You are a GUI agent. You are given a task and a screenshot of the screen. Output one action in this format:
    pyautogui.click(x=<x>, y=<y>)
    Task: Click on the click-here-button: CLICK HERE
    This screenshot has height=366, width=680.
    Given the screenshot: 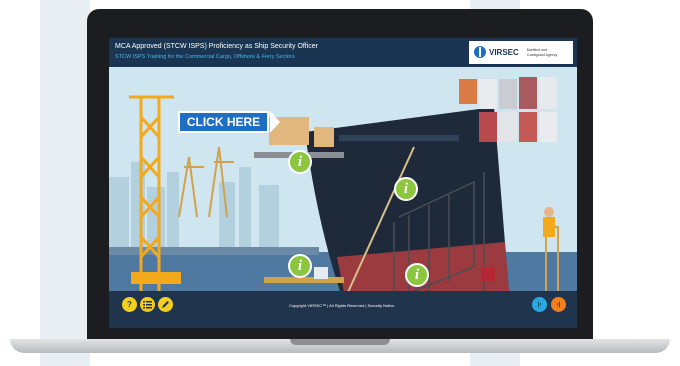 What is the action you would take?
    pyautogui.click(x=223, y=122)
    